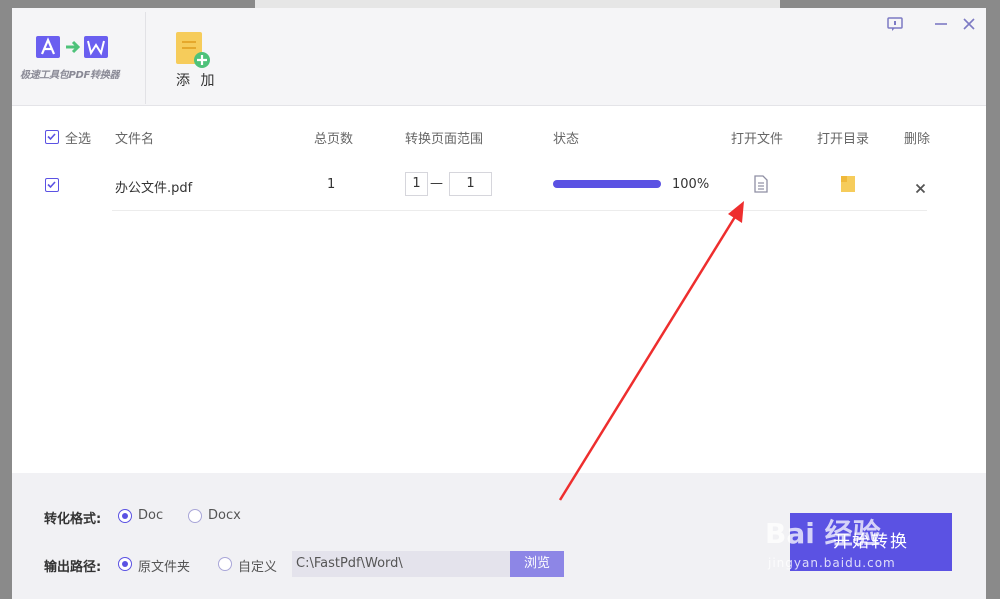 The height and width of the screenshot is (599, 1000). I want to click on format-doc-radio, so click(125, 516).